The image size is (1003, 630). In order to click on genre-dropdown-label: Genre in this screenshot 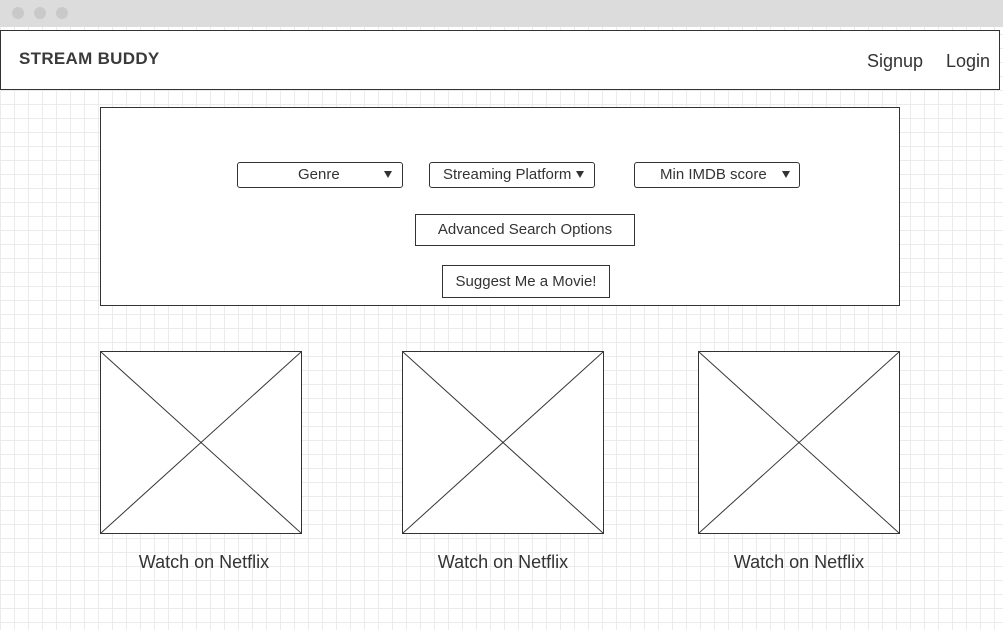, I will do `click(319, 174)`.